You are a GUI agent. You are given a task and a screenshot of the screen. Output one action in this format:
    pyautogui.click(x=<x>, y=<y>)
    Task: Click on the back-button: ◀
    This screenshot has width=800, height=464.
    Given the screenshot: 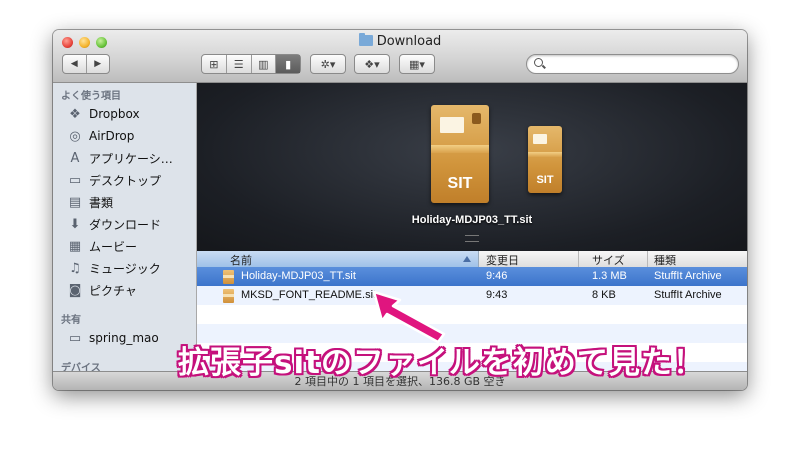 What is the action you would take?
    pyautogui.click(x=75, y=64)
    